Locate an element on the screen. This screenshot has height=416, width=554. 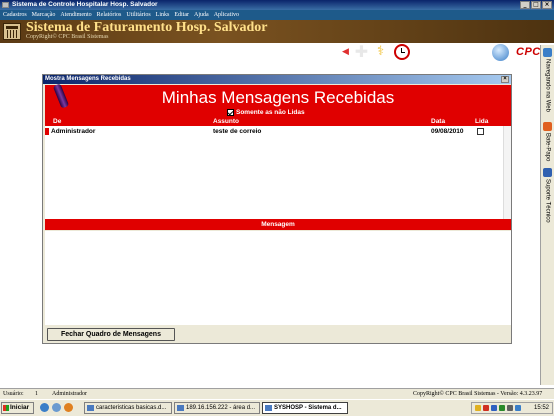
column-date: Data is located at coordinates (438, 121).